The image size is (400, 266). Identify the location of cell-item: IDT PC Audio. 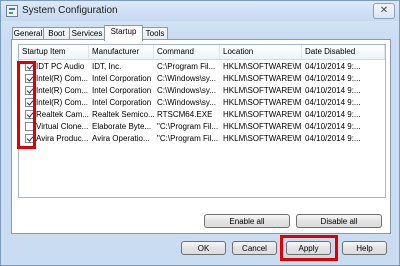
(60, 66).